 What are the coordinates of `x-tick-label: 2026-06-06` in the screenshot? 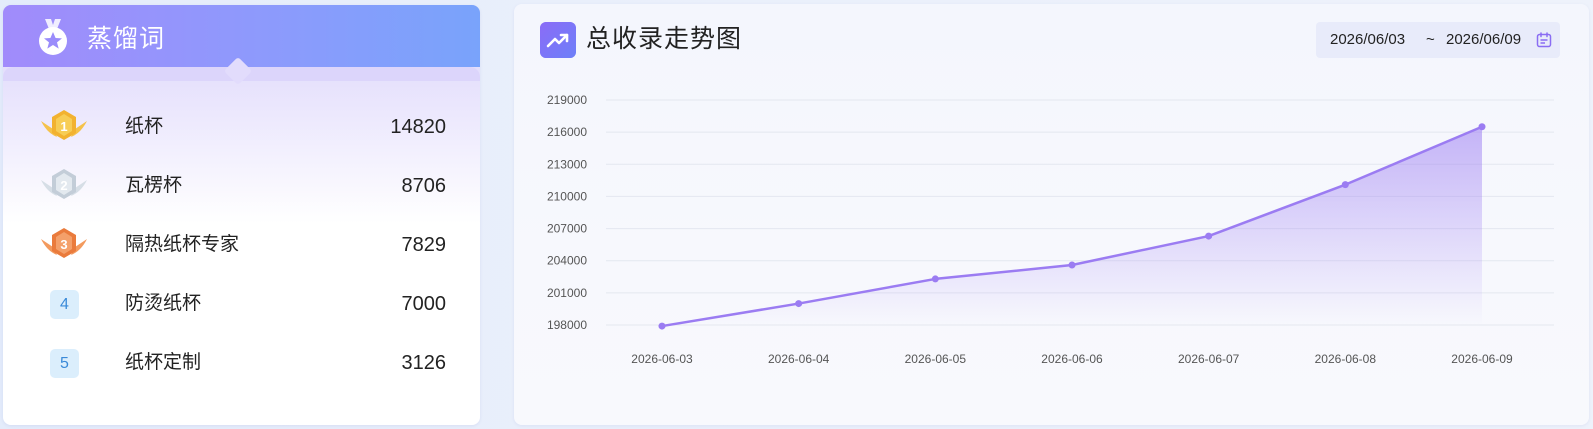 It's located at (1072, 359).